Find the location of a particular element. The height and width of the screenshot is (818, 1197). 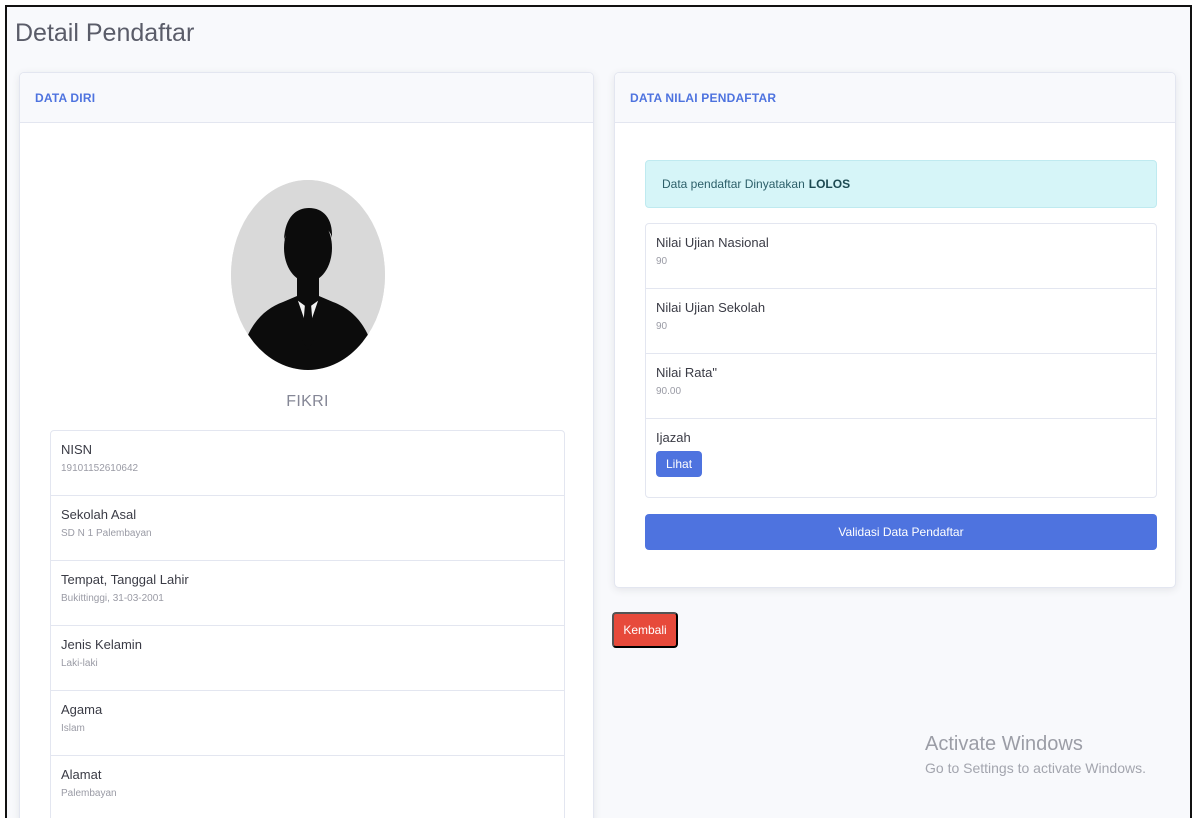

list-item-agama: Agama Islam is located at coordinates (307, 723).